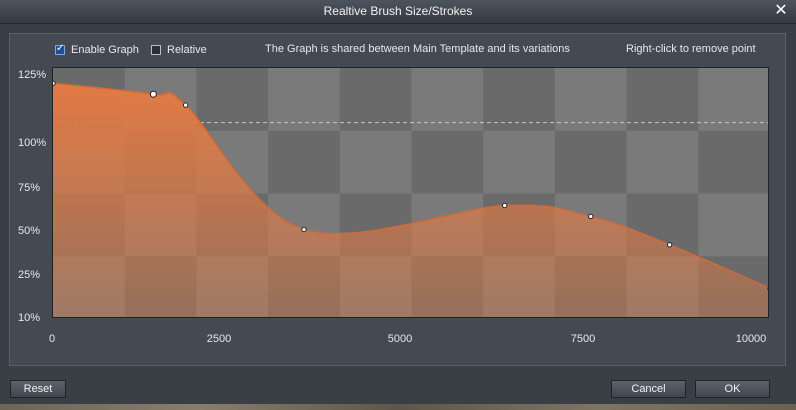 This screenshot has width=796, height=410. Describe the element at coordinates (38, 389) in the screenshot. I see `reset-button: Reset` at that location.